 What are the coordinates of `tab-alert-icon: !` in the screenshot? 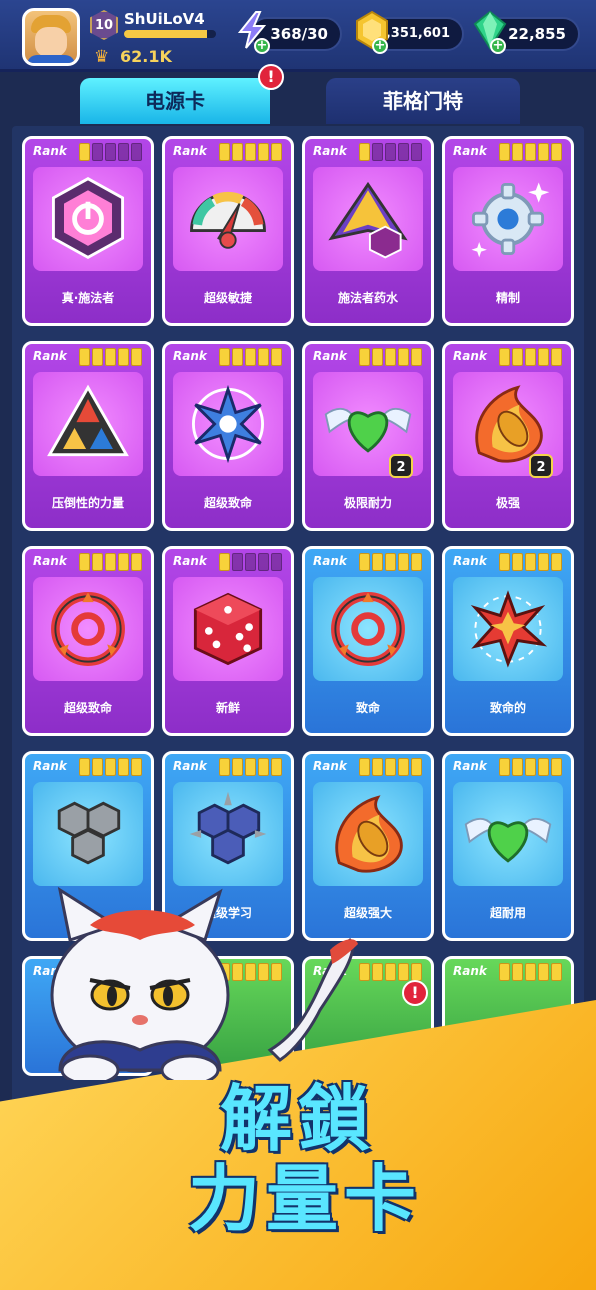 It's located at (271, 77).